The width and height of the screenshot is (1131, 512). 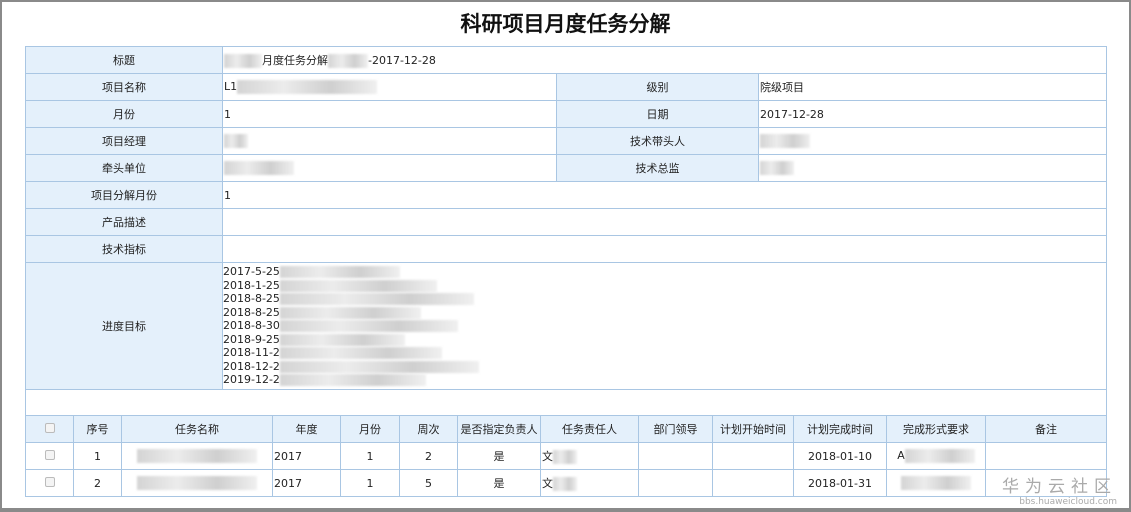 I want to click on tech-director-value, so click(x=932, y=168).